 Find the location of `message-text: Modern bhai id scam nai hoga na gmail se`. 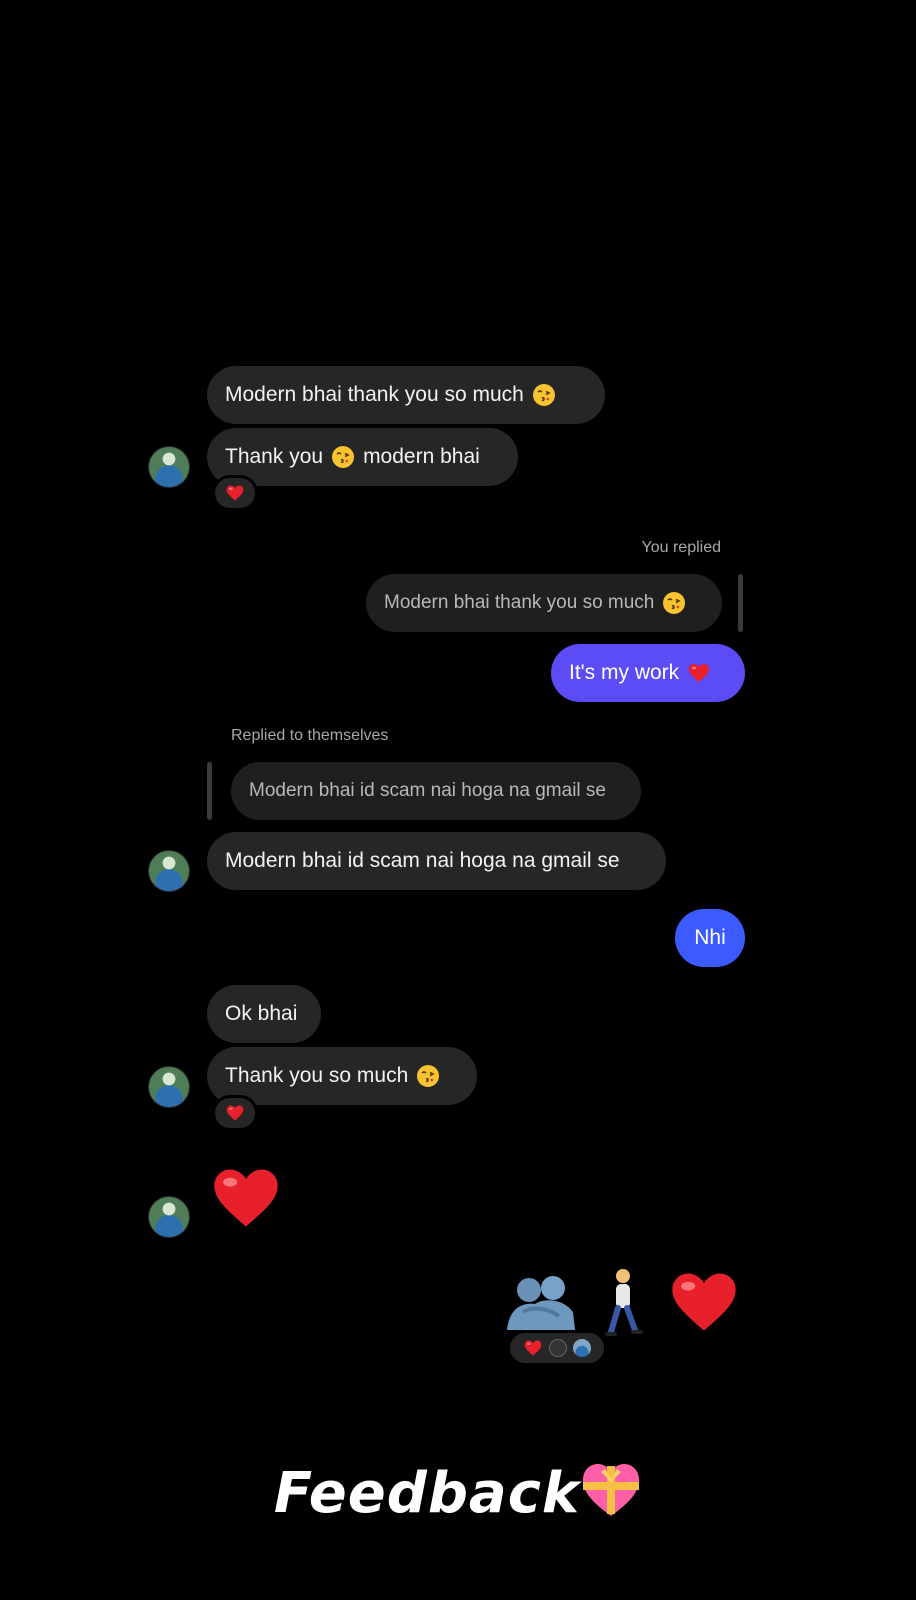

message-text: Modern bhai id scam nai hoga na gmail se is located at coordinates (422, 860).